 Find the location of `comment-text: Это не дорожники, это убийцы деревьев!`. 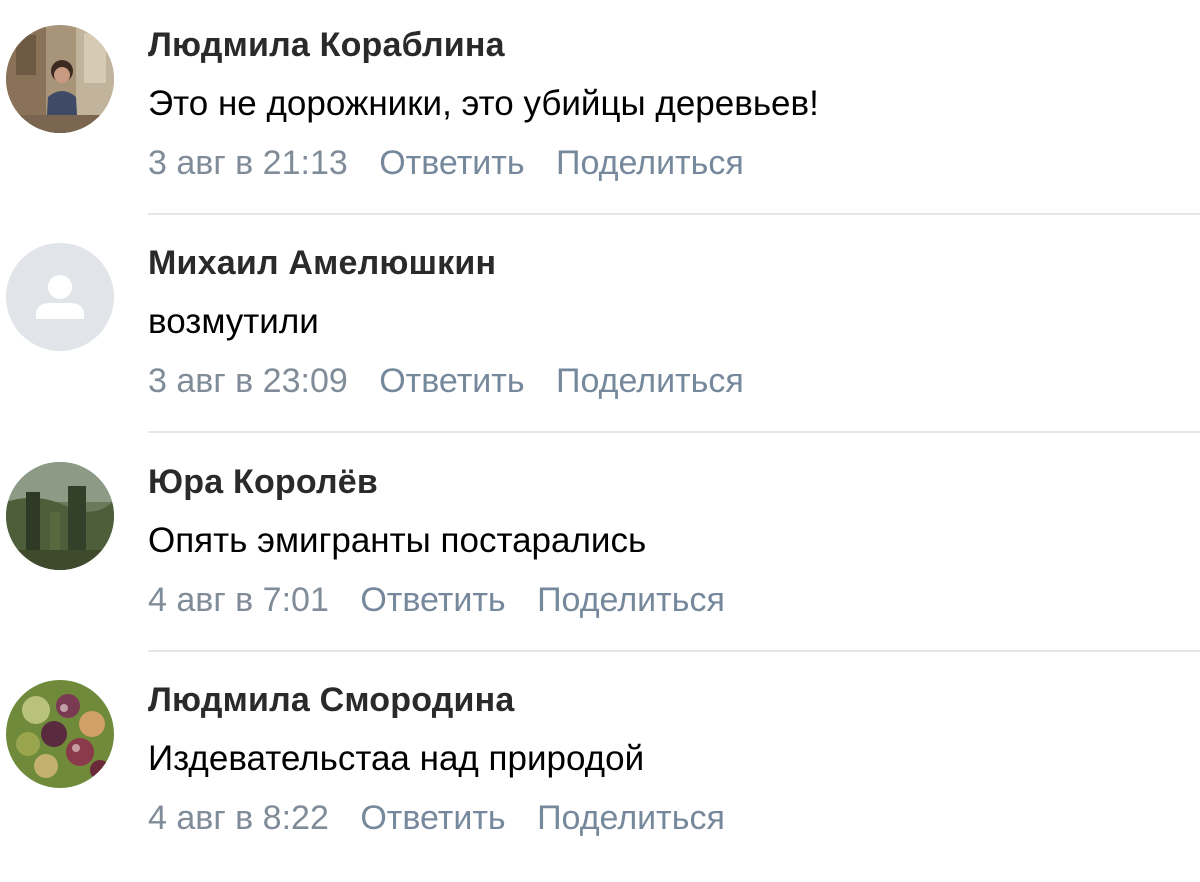

comment-text: Это не дорожники, это убийцы деревьев! is located at coordinates (483, 103).